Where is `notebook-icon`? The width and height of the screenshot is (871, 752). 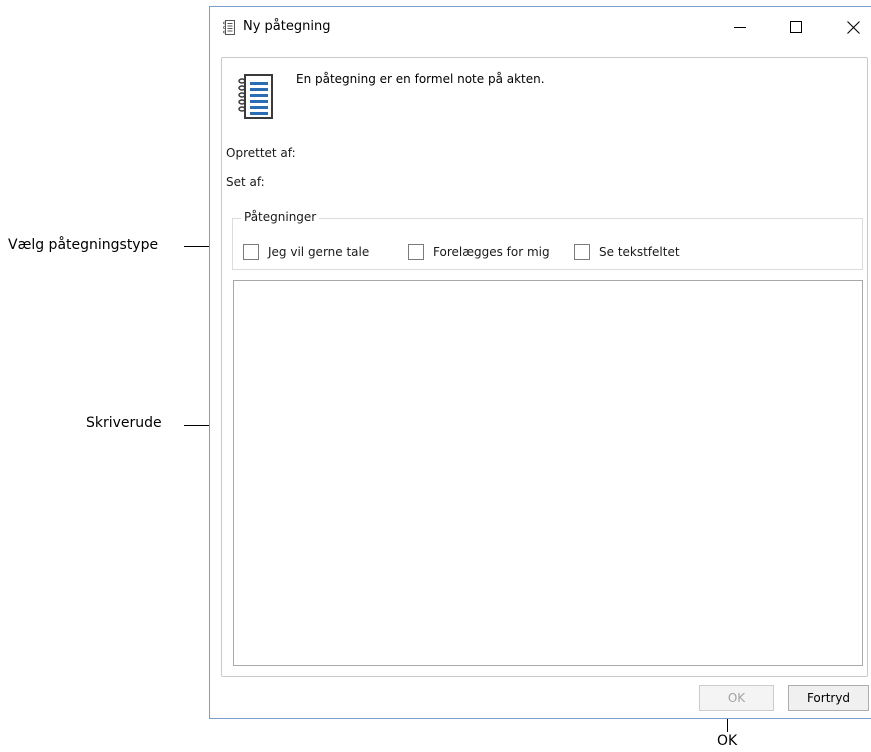 notebook-icon is located at coordinates (229, 27).